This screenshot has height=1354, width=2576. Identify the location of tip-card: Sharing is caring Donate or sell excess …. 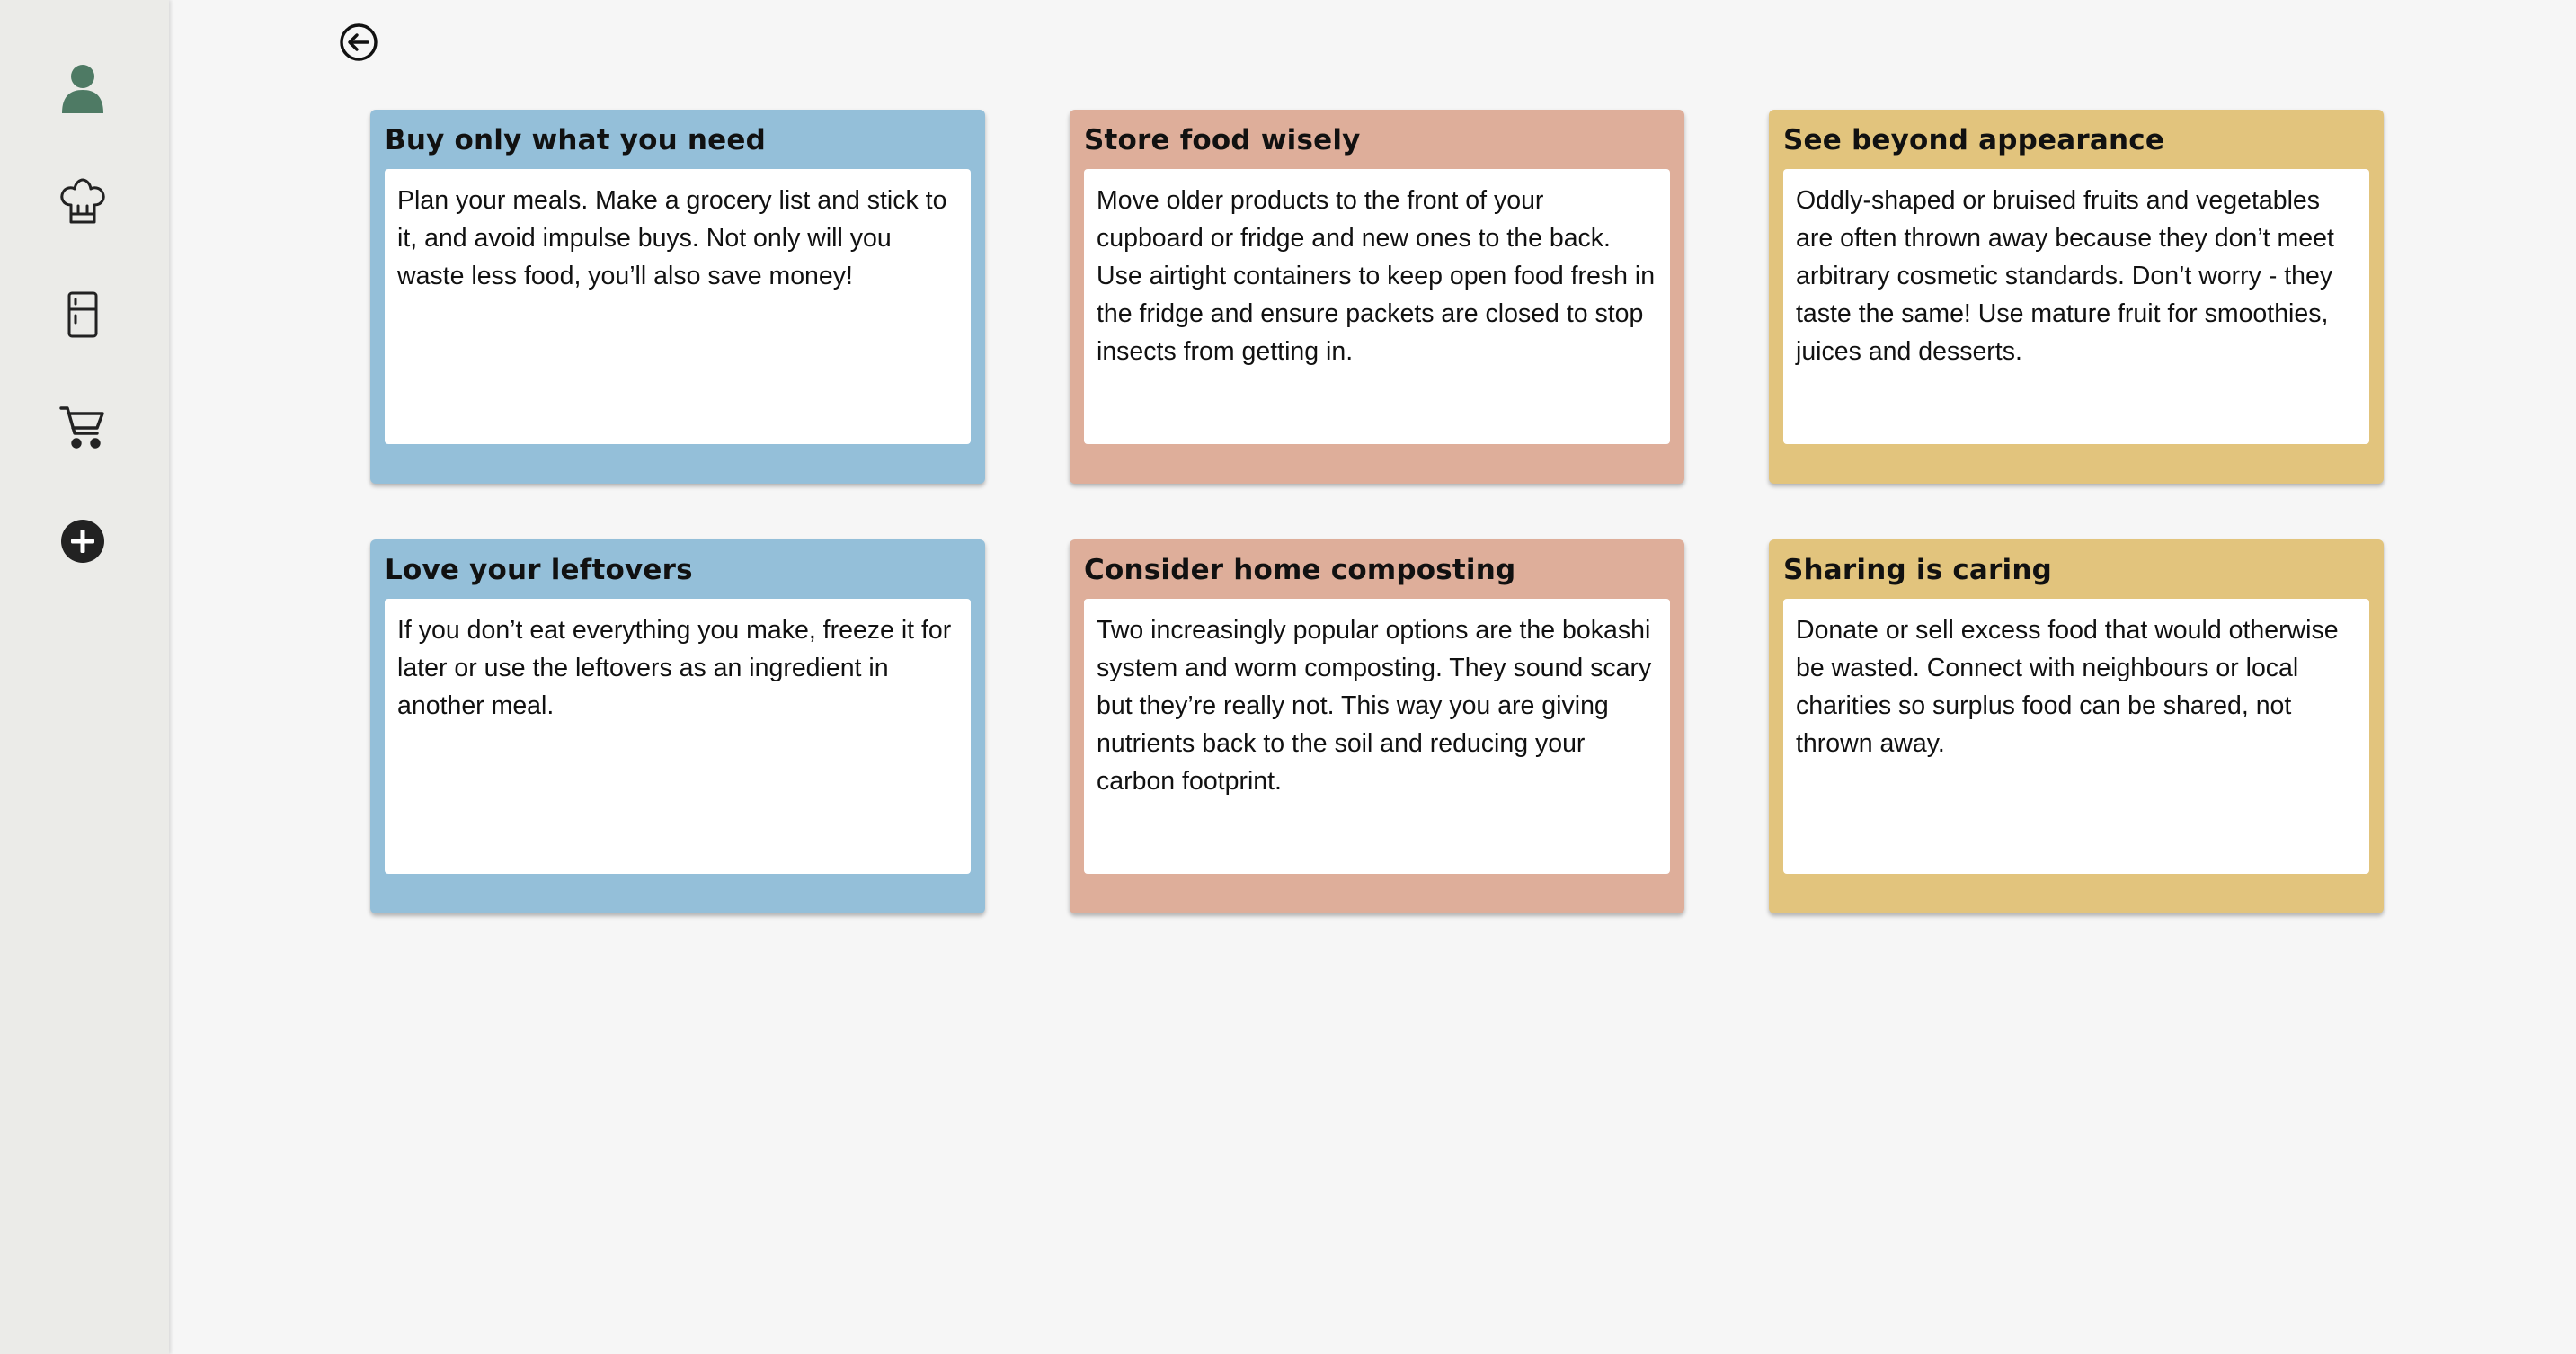
(2076, 726).